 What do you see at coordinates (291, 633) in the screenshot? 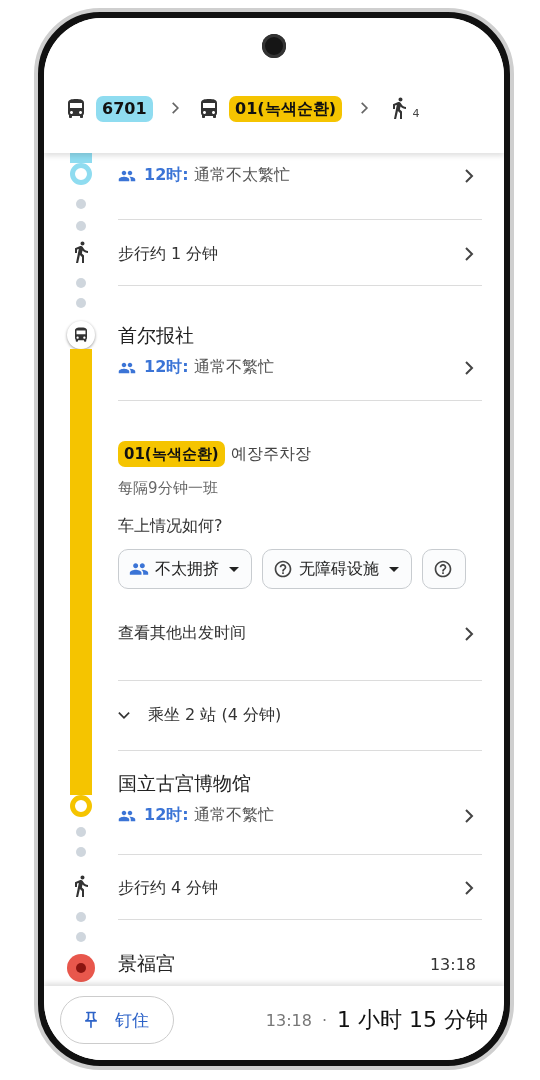
I see `departures-link: 查看其他出发时间` at bounding box center [291, 633].